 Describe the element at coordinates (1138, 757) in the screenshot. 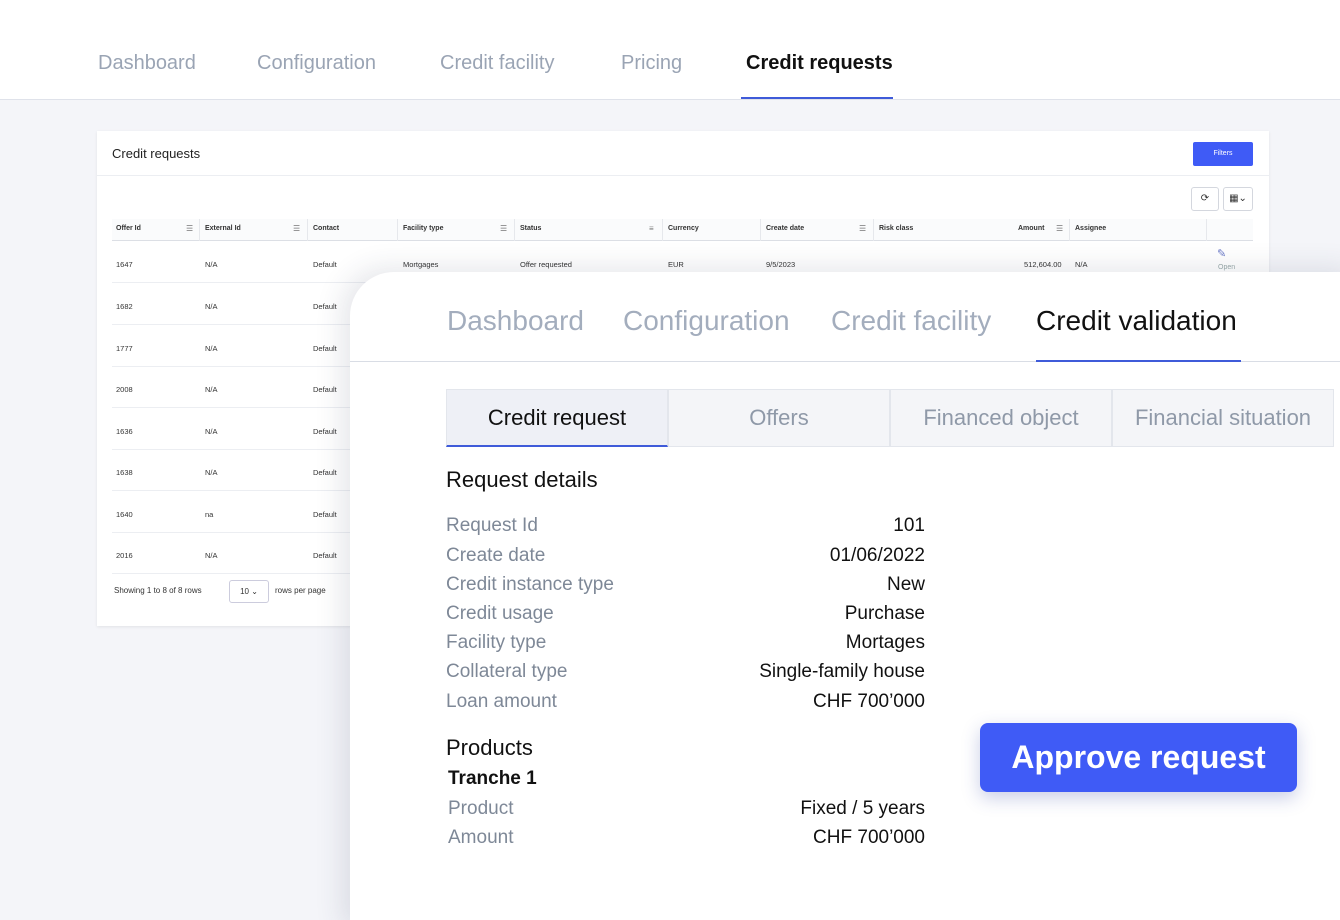

I see `approve-request-button: Approve request` at that location.